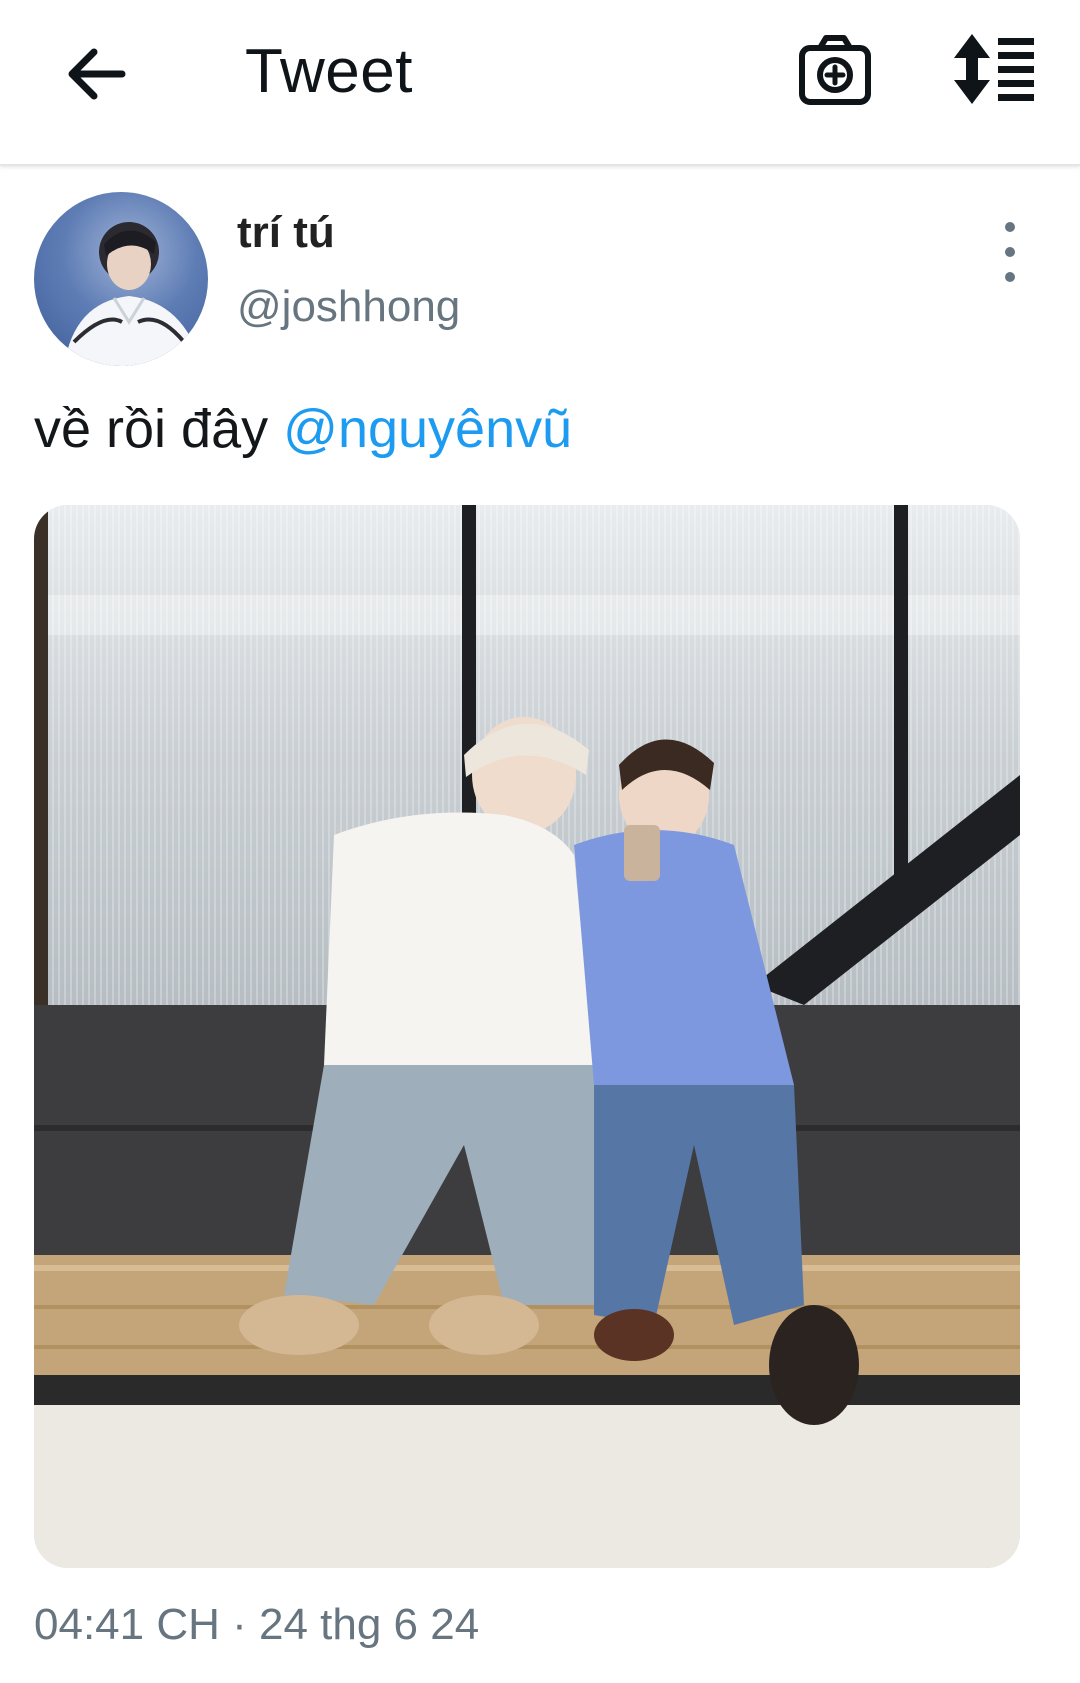  Describe the element at coordinates (348, 307) in the screenshot. I see `author-handle: @joshhong` at that location.